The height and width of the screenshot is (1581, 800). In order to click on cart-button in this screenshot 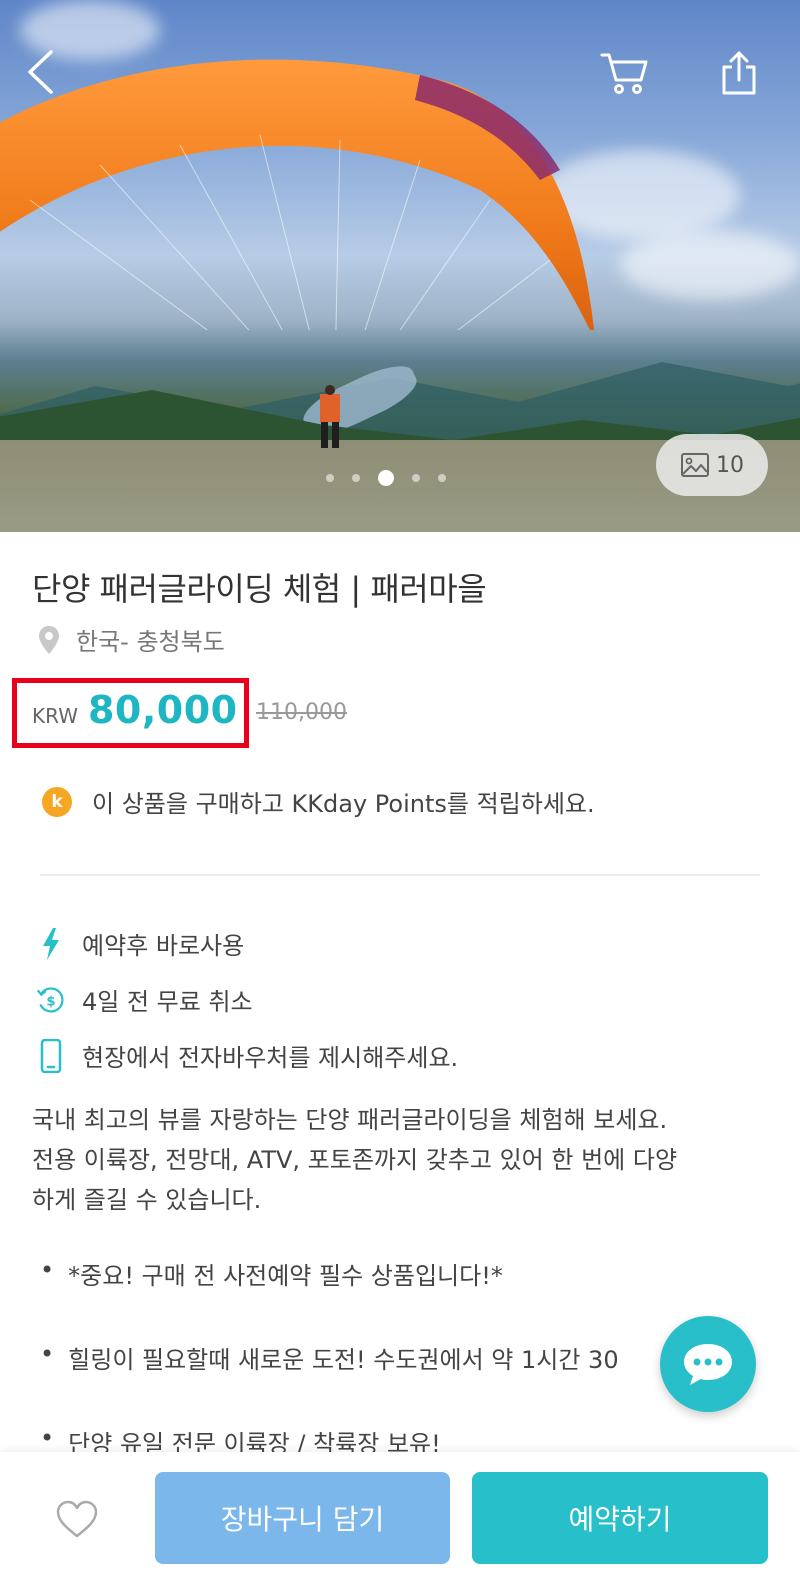, I will do `click(624, 73)`.